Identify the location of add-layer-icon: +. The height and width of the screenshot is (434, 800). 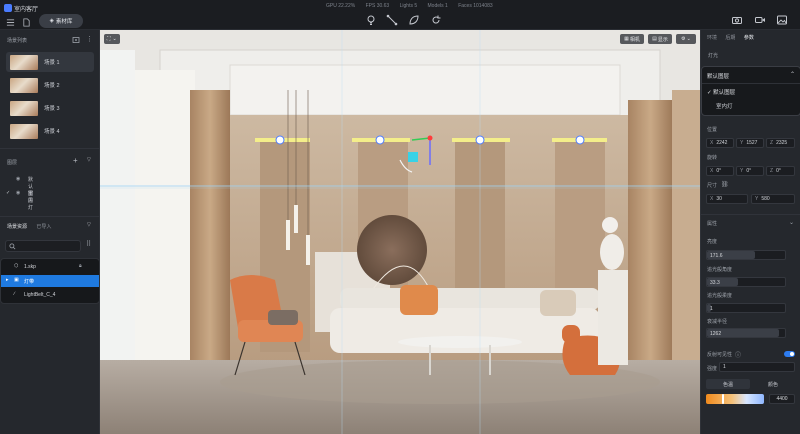
(75, 160).